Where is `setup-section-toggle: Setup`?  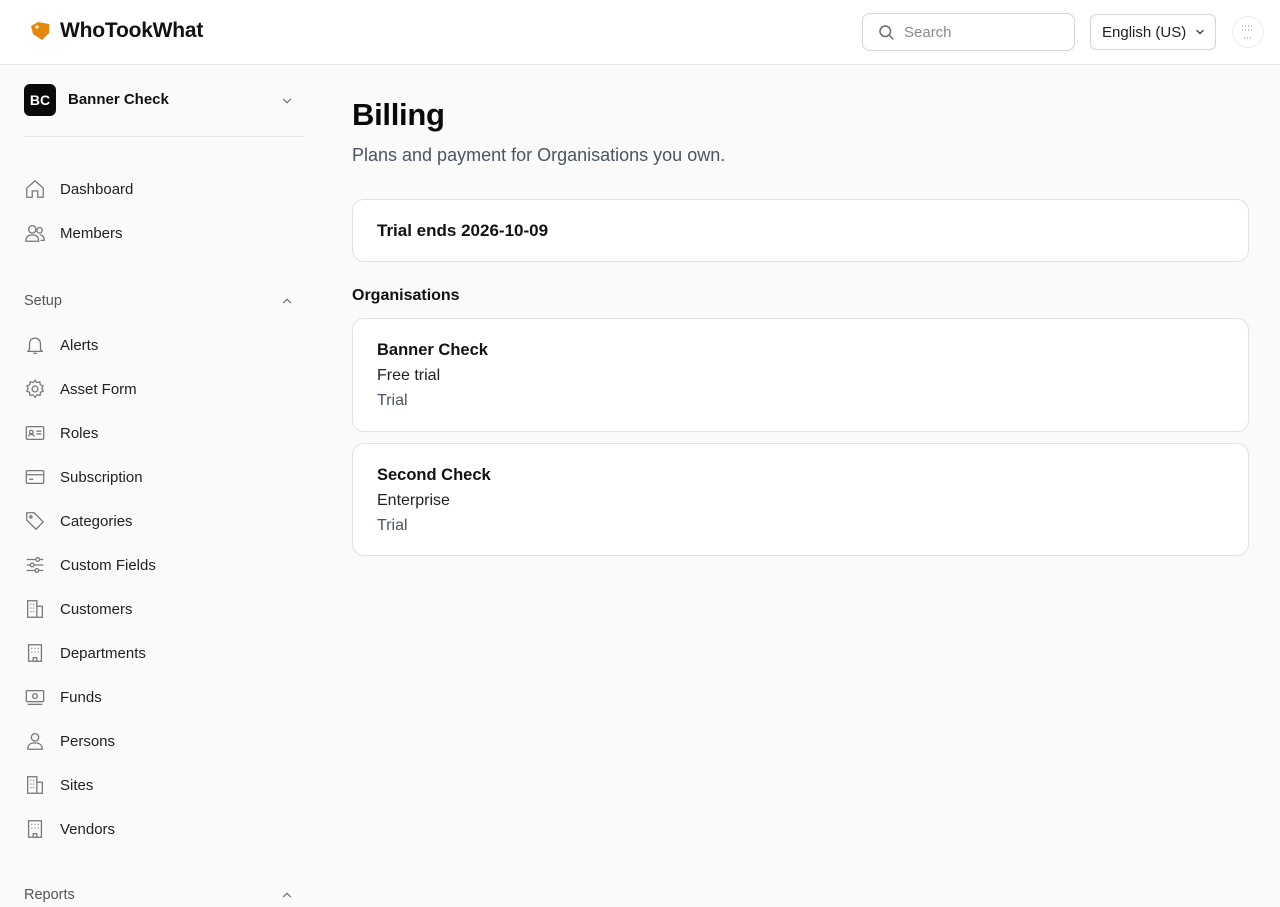 setup-section-toggle: Setup is located at coordinates (164, 301).